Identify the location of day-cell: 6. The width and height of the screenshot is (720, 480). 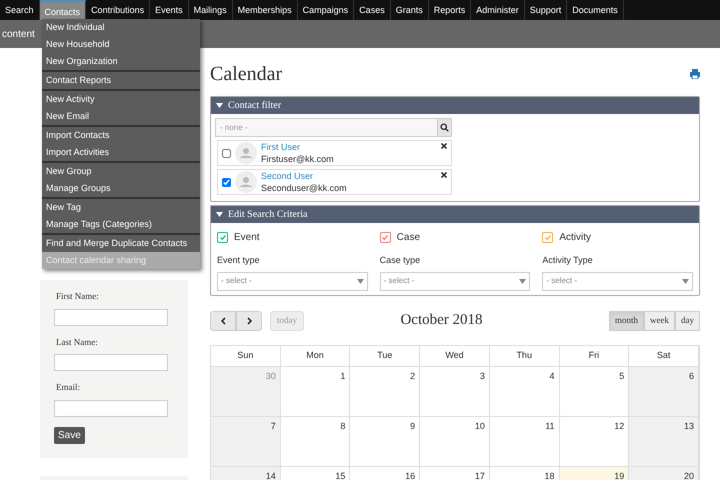
(664, 391).